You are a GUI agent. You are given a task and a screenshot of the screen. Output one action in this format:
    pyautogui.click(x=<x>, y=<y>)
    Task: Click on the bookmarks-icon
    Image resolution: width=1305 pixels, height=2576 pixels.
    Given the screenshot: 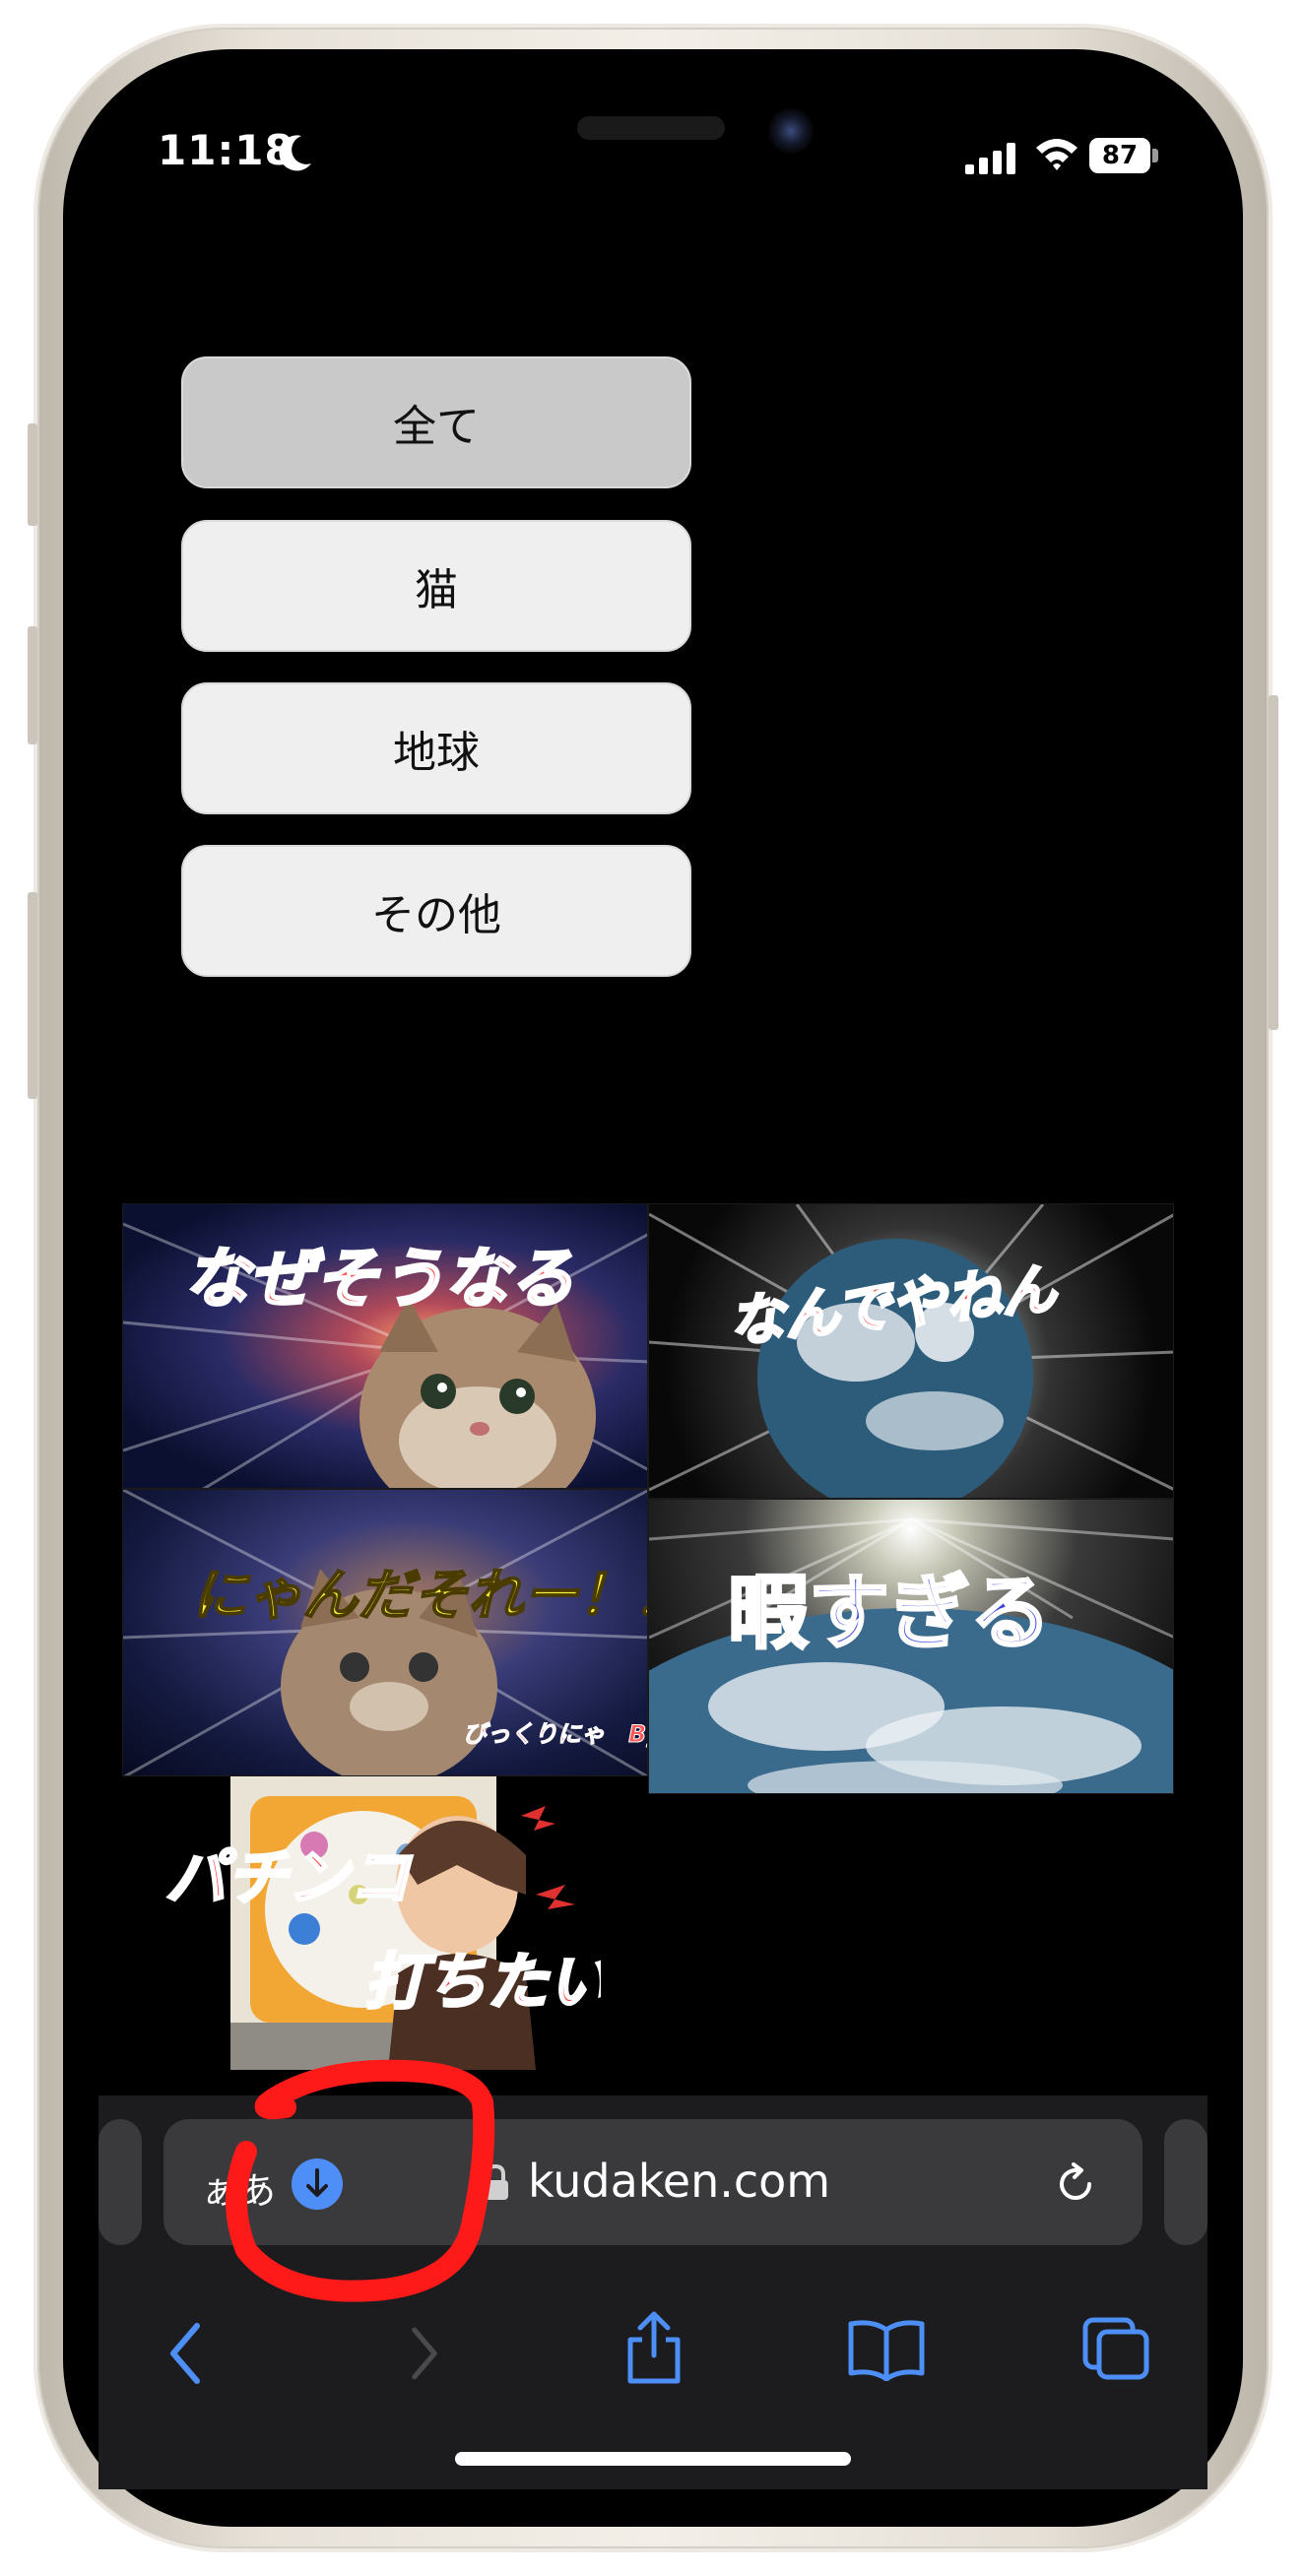 What is the action you would take?
    pyautogui.click(x=886, y=2349)
    